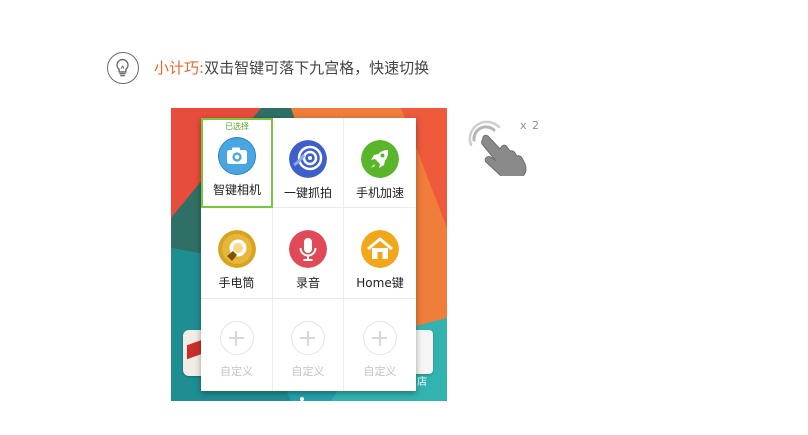  I want to click on tip-description: 双击智键可落下九宫格，快速切换, so click(317, 68).